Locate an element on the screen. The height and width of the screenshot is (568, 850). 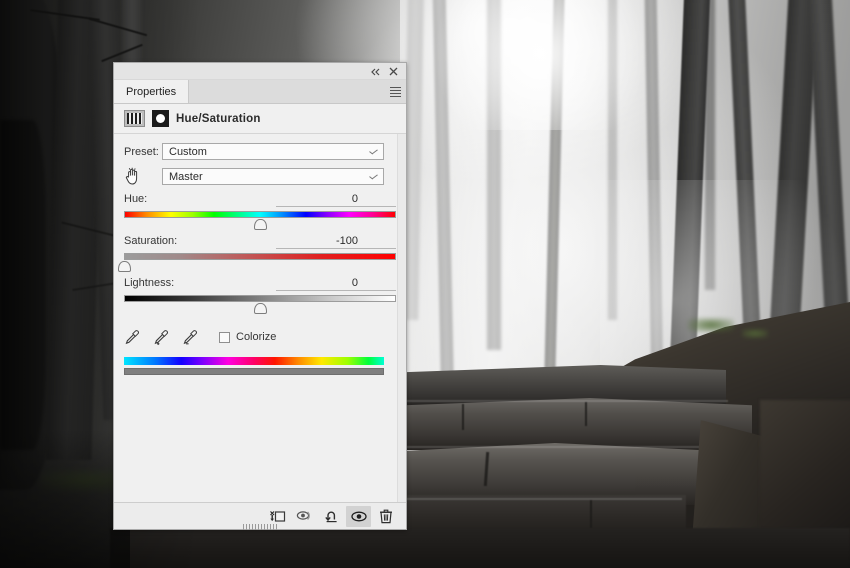
preset-select: Custom is located at coordinates (273, 151).